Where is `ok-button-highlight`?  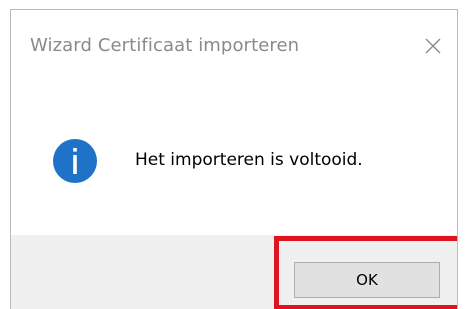
ok-button-highlight is located at coordinates (365, 272).